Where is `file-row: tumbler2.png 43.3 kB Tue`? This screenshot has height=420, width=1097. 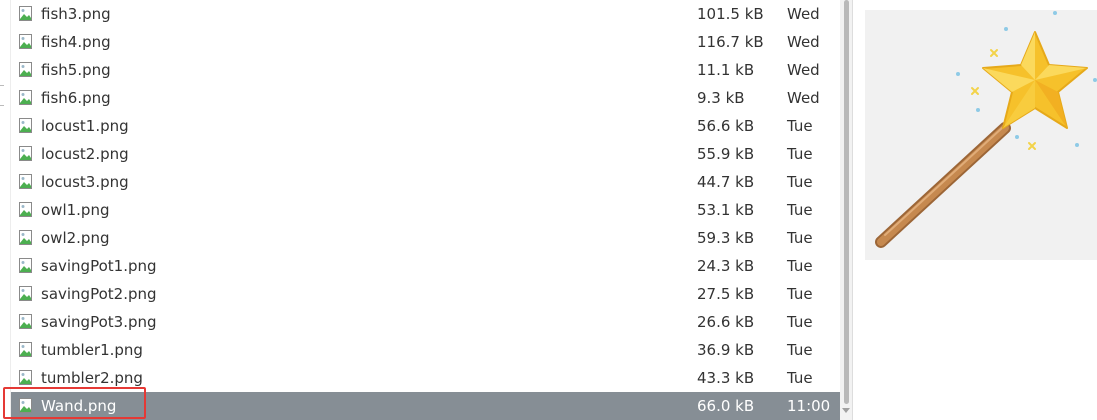
file-row: tumbler2.png 43.3 kB Tue is located at coordinates (425, 378).